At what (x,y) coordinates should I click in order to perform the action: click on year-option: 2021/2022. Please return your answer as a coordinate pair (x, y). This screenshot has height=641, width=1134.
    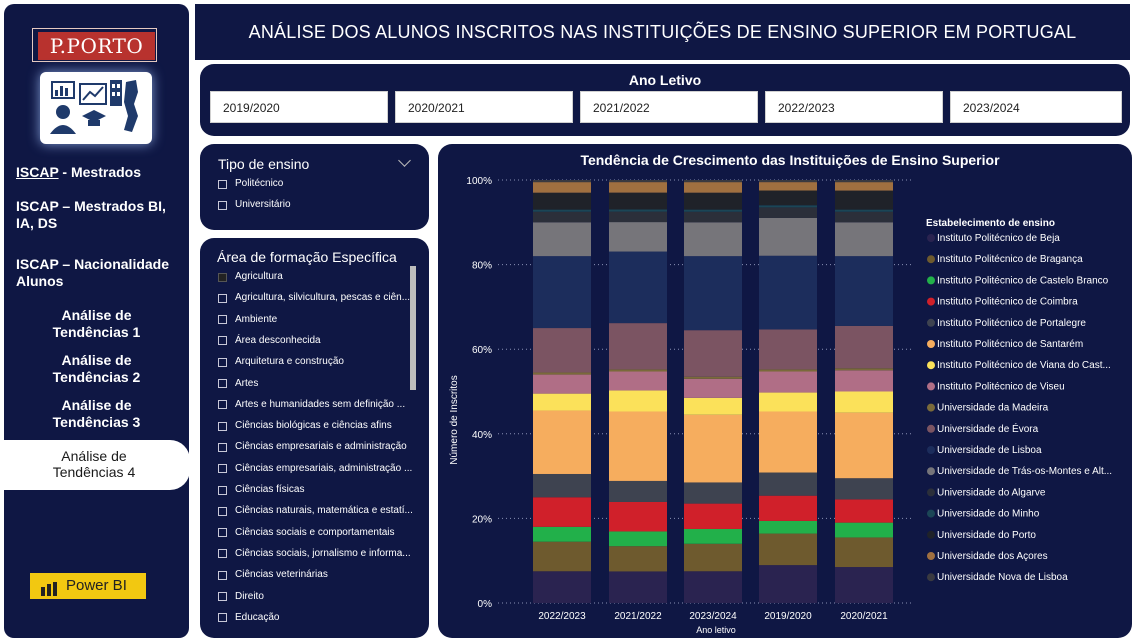
    Looking at the image, I should click on (669, 107).